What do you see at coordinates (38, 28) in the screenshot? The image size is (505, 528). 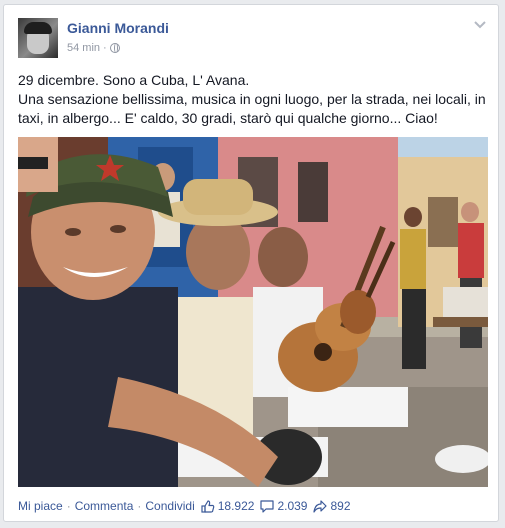 I see `avatar-hair` at bounding box center [38, 28].